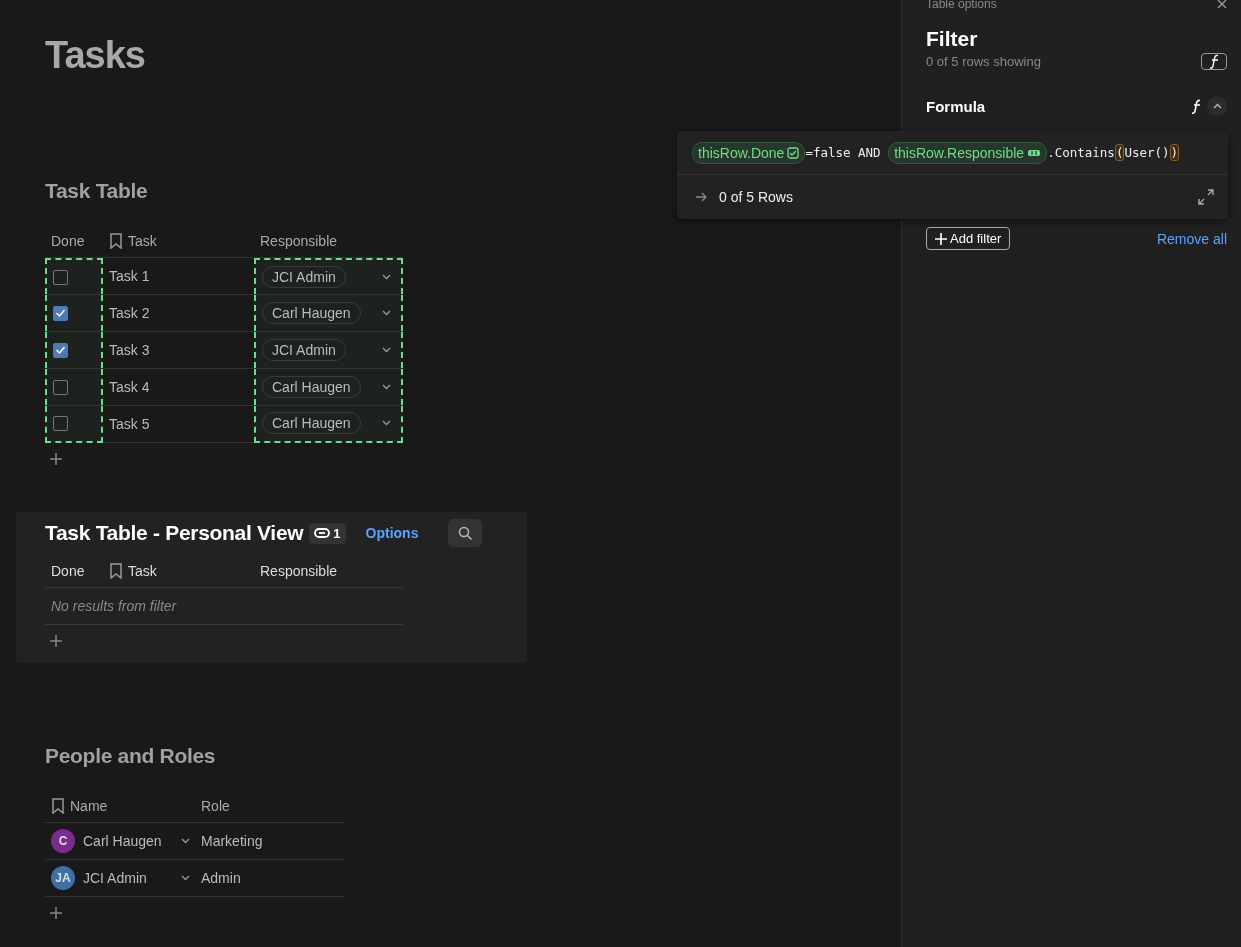 The height and width of the screenshot is (947, 1241). Describe the element at coordinates (392, 533) in the screenshot. I see `options-link: Options` at that location.